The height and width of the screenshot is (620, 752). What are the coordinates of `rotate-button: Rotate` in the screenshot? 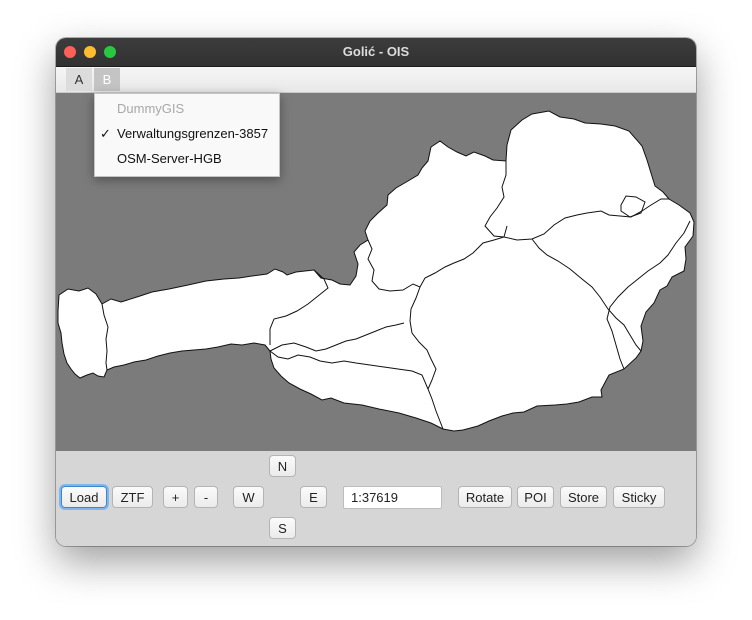 It's located at (485, 497).